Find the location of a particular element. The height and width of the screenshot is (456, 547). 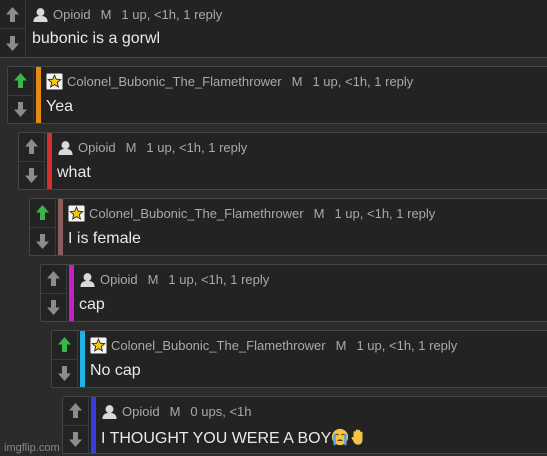

comment-text: cap is located at coordinates (92, 304).